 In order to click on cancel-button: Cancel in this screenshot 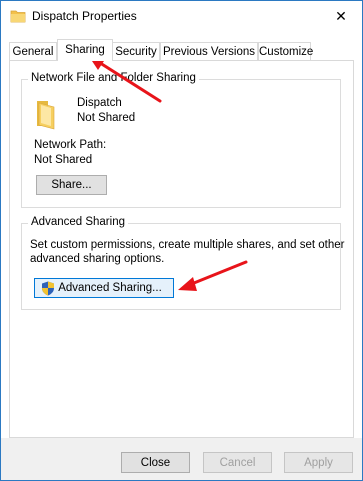, I will do `click(237, 462)`.